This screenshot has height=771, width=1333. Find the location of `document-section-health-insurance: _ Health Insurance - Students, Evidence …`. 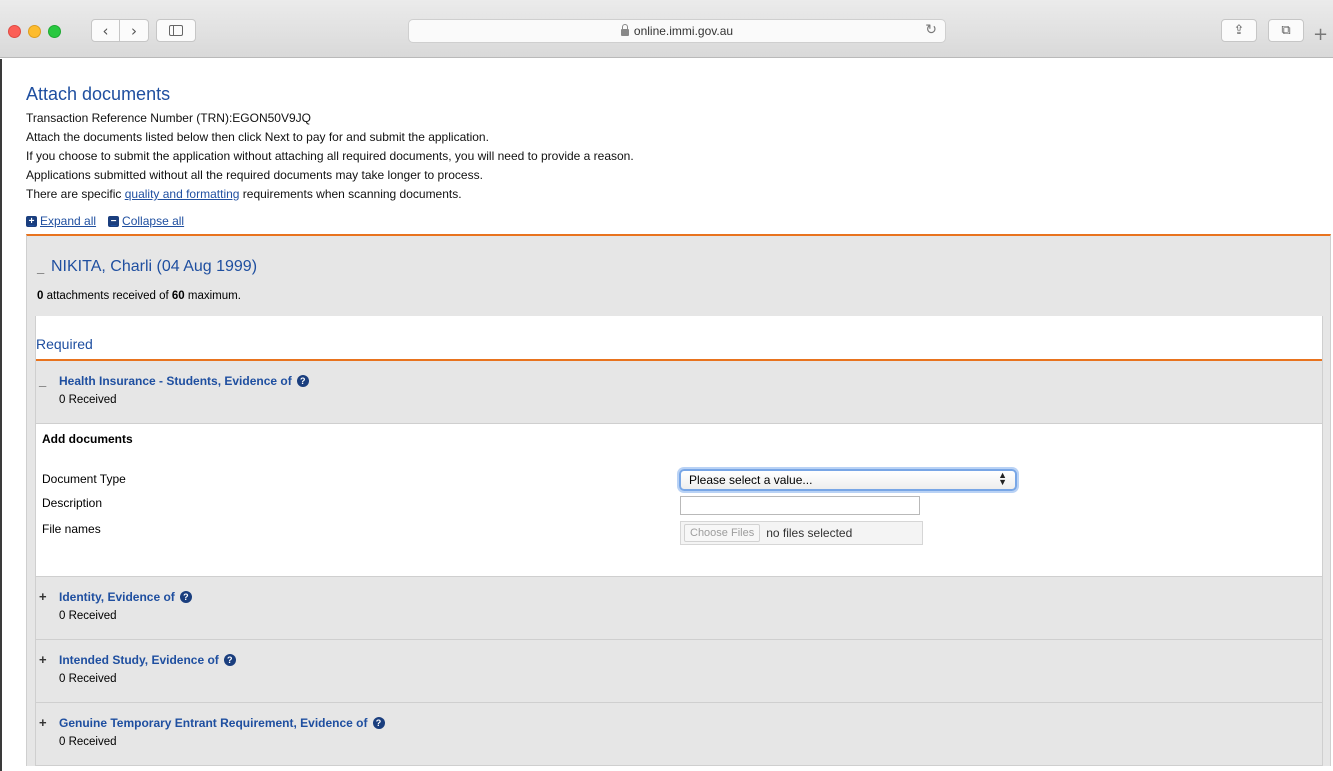

document-section-health-insurance: _ Health Insurance - Students, Evidence … is located at coordinates (679, 392).